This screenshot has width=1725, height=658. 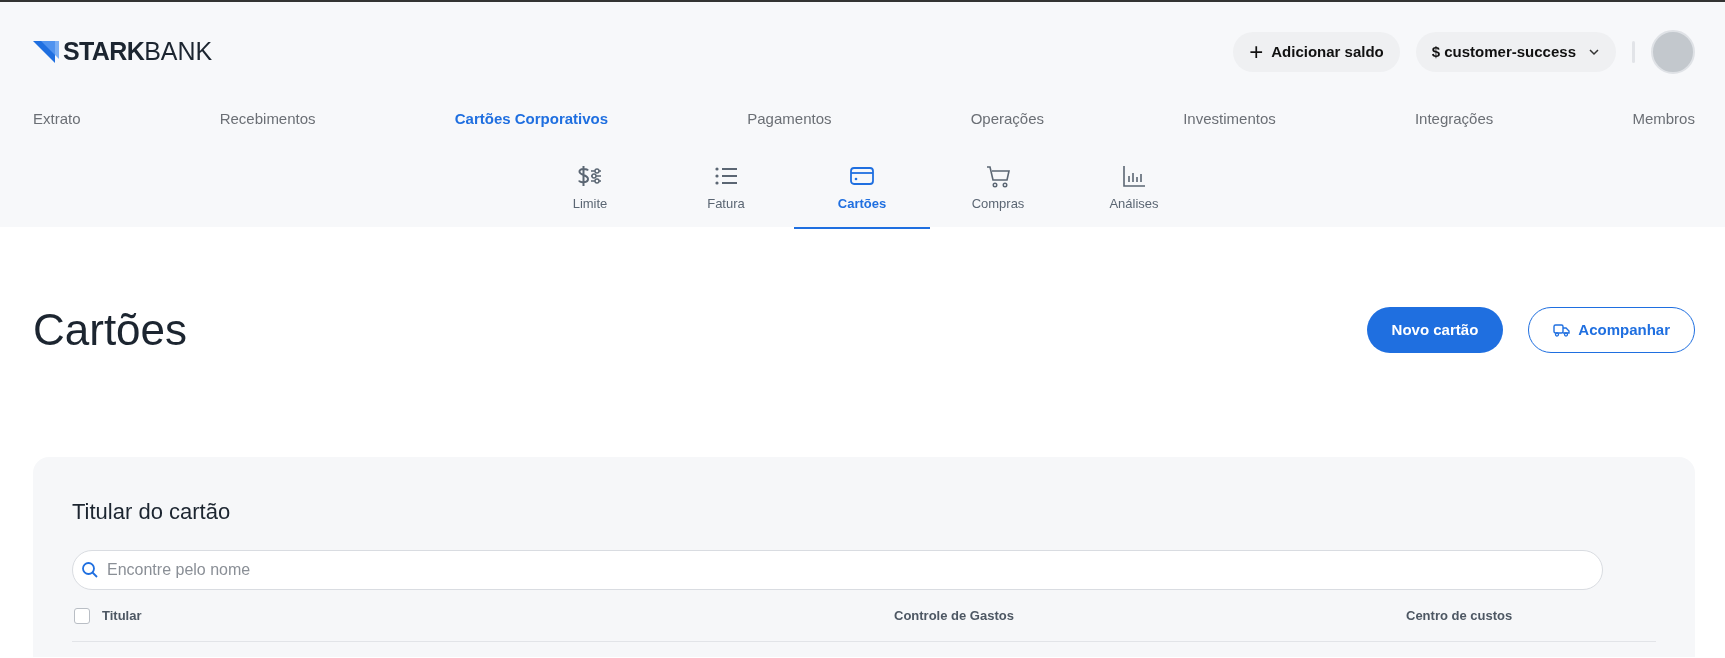 I want to click on dollar-sliders-icon, so click(x=590, y=176).